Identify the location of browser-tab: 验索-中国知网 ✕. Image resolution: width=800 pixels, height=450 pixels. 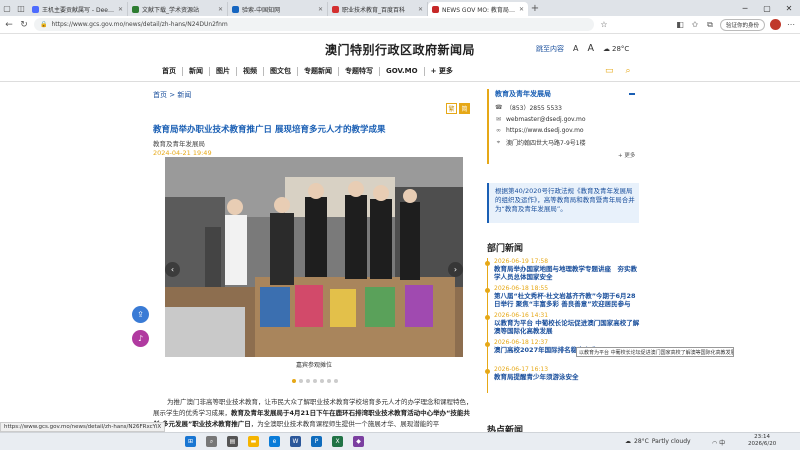
(278, 9).